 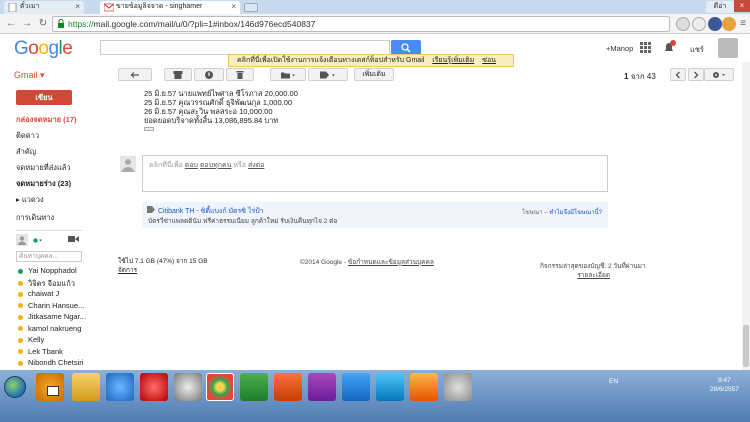 What do you see at coordinates (254, 387) in the screenshot?
I see `excel-icon` at bounding box center [254, 387].